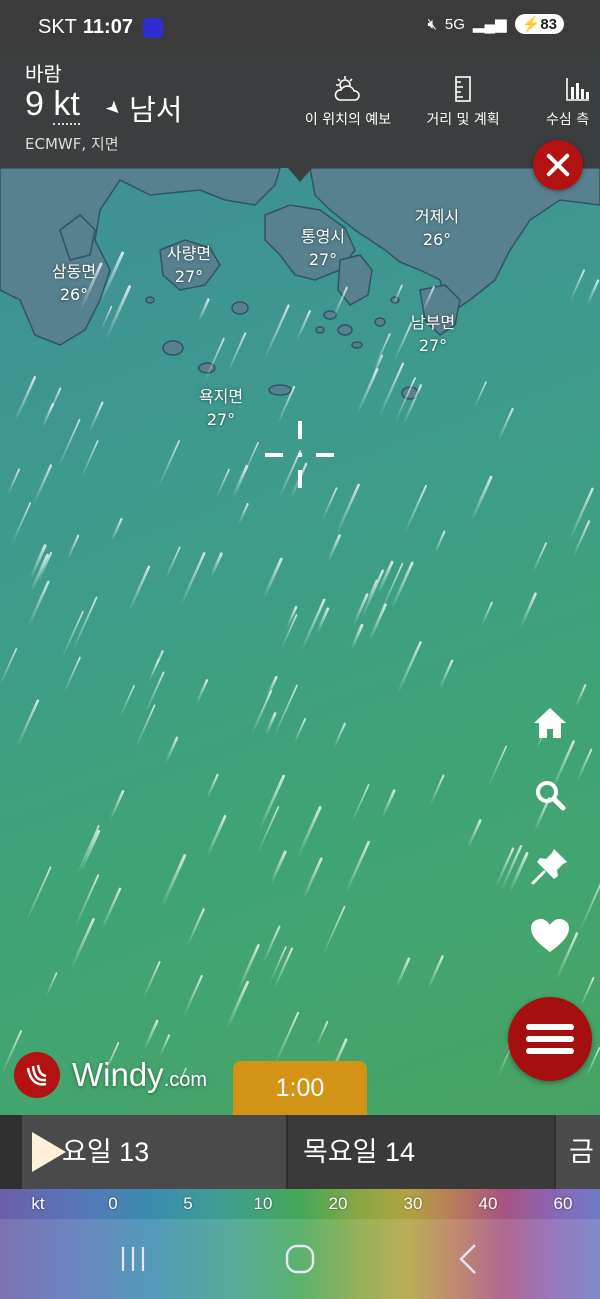 This screenshot has height=1299, width=600. Describe the element at coordinates (300, 1204) in the screenshot. I see `color-legend: kt 0 5 10 20 30 40 60` at that location.